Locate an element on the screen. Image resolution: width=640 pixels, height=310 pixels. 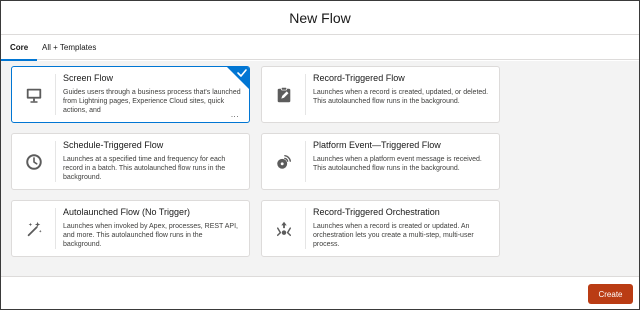
card-title: Screen Flow is located at coordinates (88, 78).